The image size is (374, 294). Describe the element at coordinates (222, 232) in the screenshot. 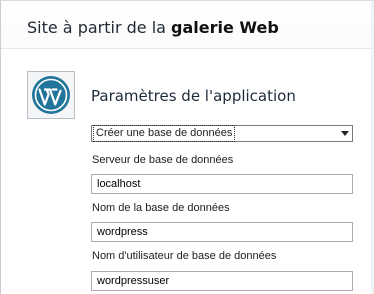

I see `db-name-input: wordpress` at that location.